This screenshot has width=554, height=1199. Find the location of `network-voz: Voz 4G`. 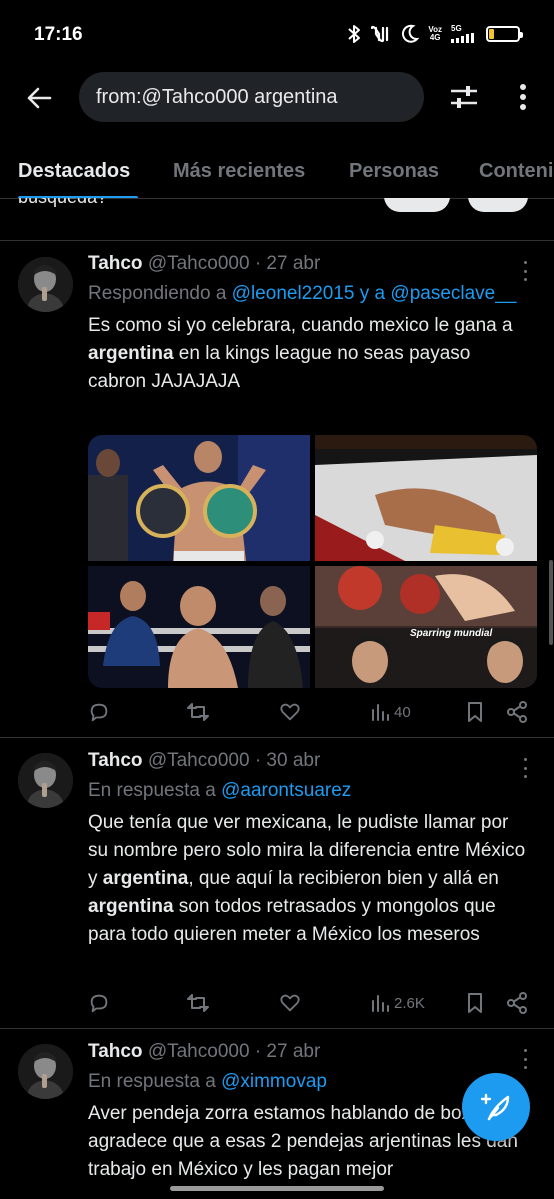

network-voz: Voz 4G is located at coordinates (435, 33).